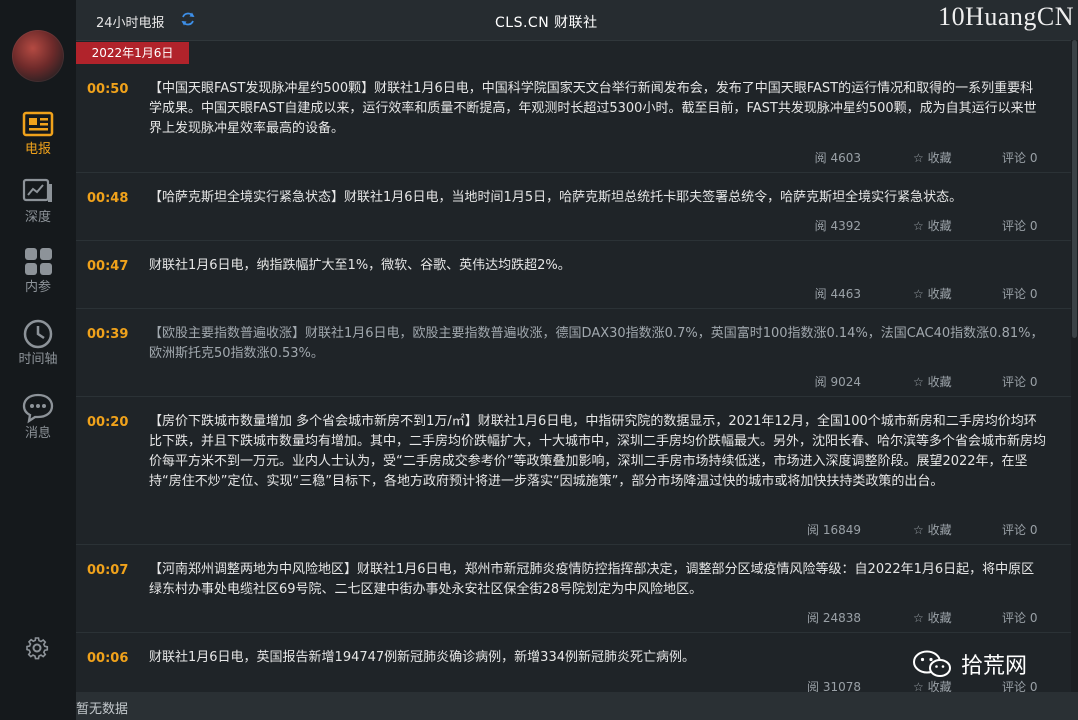 This screenshot has width=1078, height=720. I want to click on watermark-text: 10HuangCN, so click(1006, 16).